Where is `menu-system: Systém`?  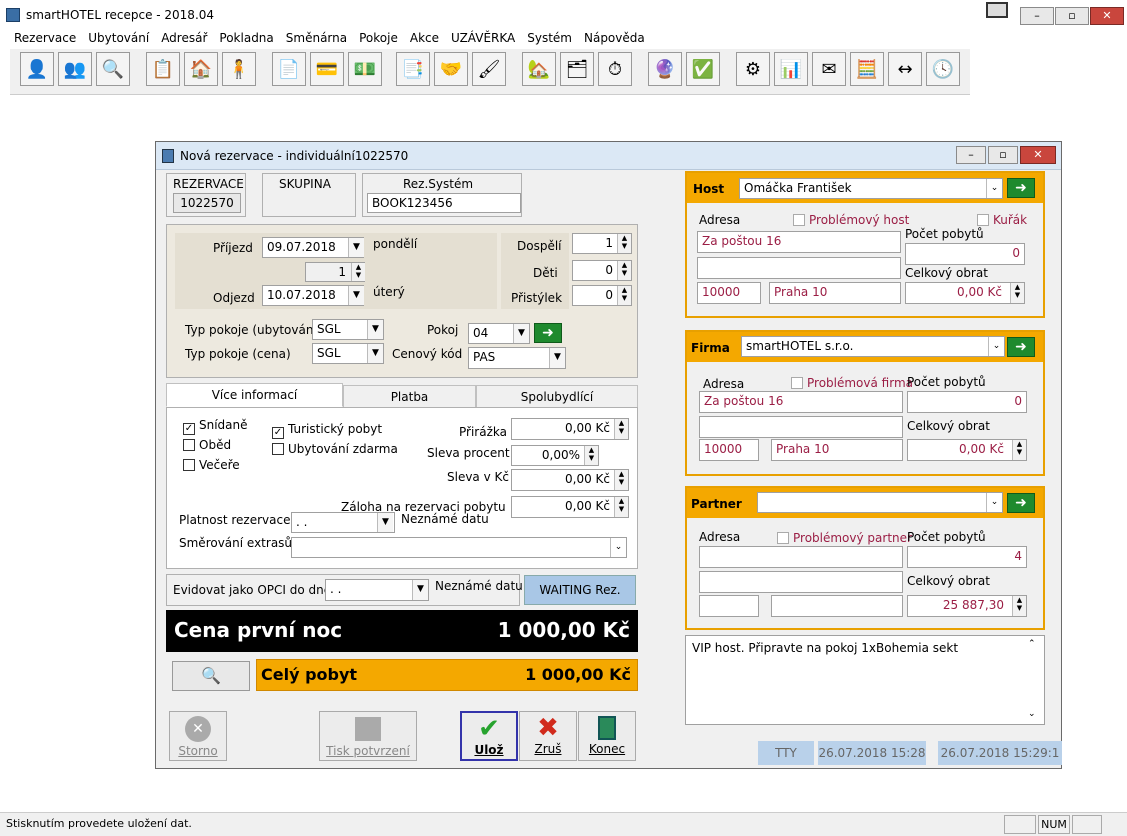 menu-system: Systém is located at coordinates (549, 38).